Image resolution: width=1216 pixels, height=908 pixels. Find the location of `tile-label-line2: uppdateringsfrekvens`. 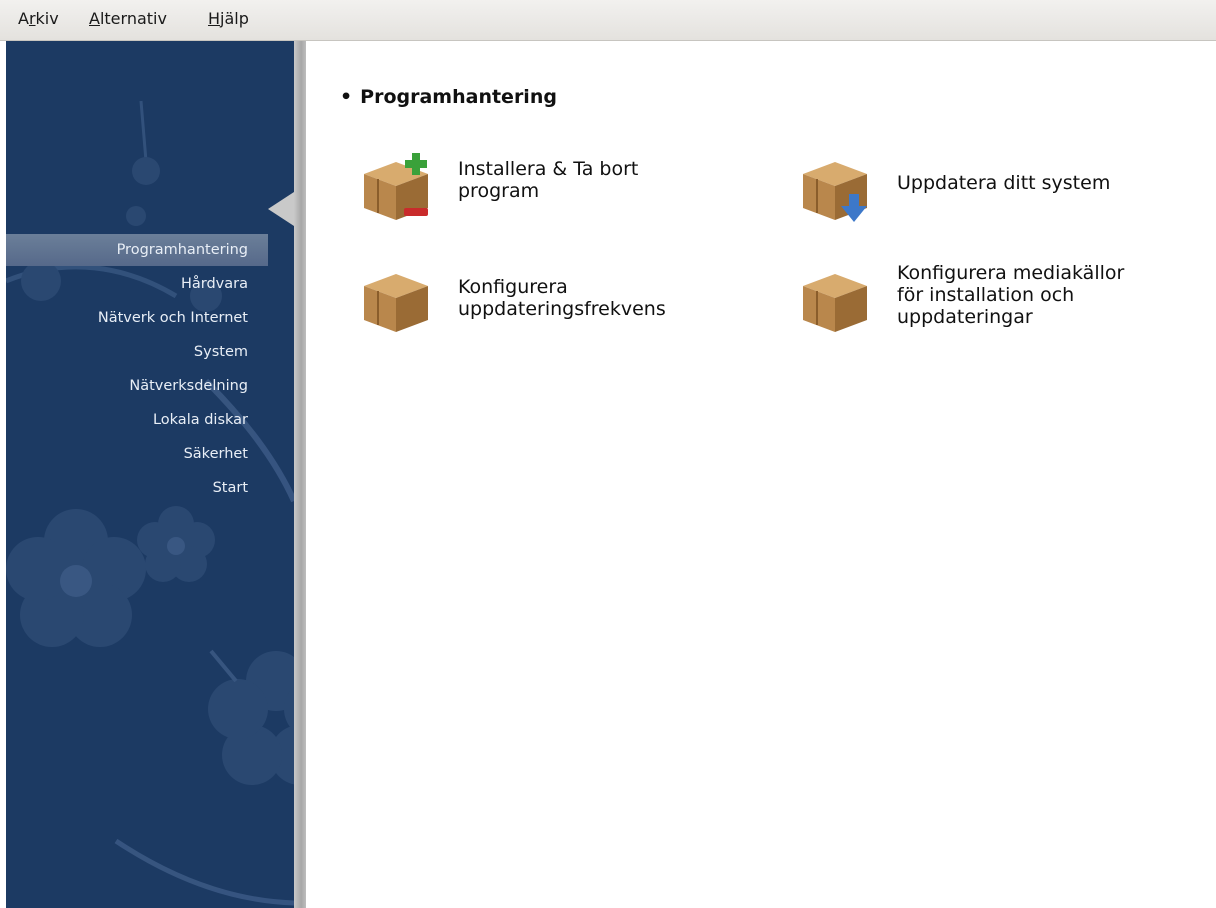

tile-label-line2: uppdateringsfrekvens is located at coordinates (562, 309).